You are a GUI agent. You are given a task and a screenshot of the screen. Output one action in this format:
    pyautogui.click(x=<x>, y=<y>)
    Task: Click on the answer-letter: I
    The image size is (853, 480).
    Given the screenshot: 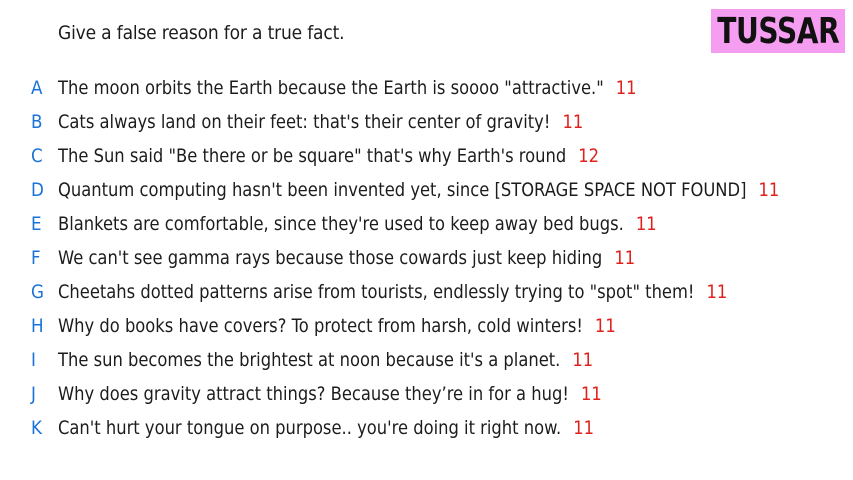 What is the action you would take?
    pyautogui.click(x=33, y=360)
    